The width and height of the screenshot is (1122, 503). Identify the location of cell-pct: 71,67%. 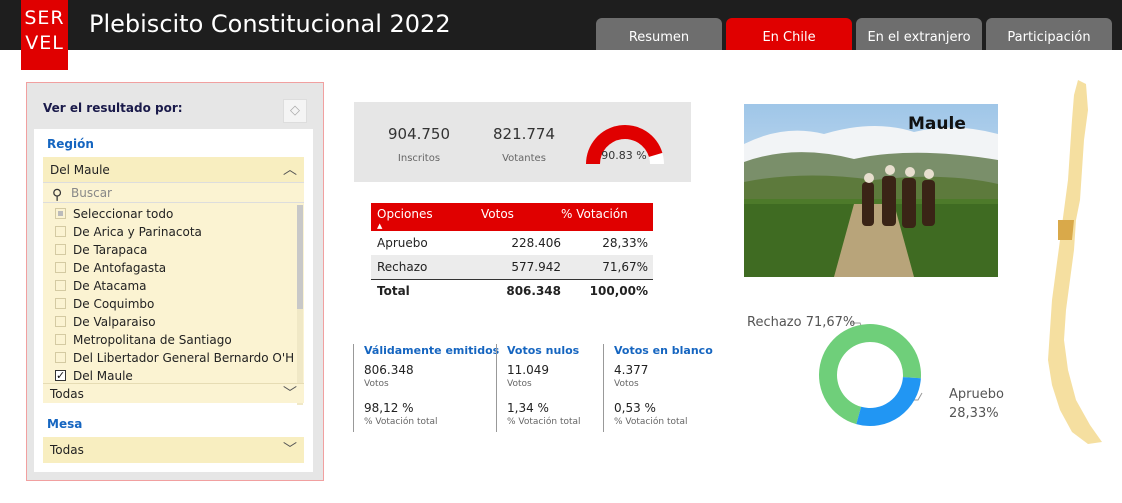
(607, 267).